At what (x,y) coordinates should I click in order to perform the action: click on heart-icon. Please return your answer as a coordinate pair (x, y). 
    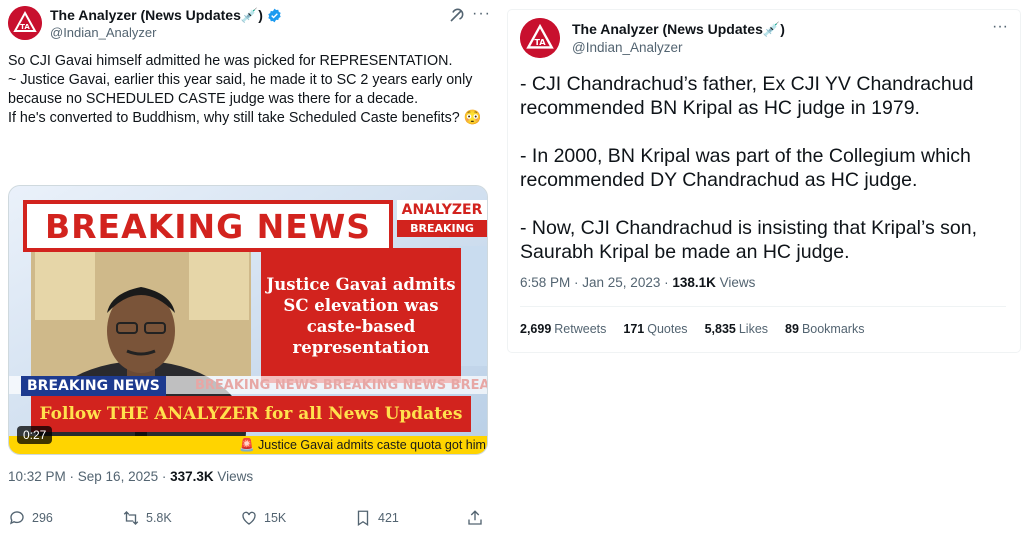
    Looking at the image, I should click on (249, 518).